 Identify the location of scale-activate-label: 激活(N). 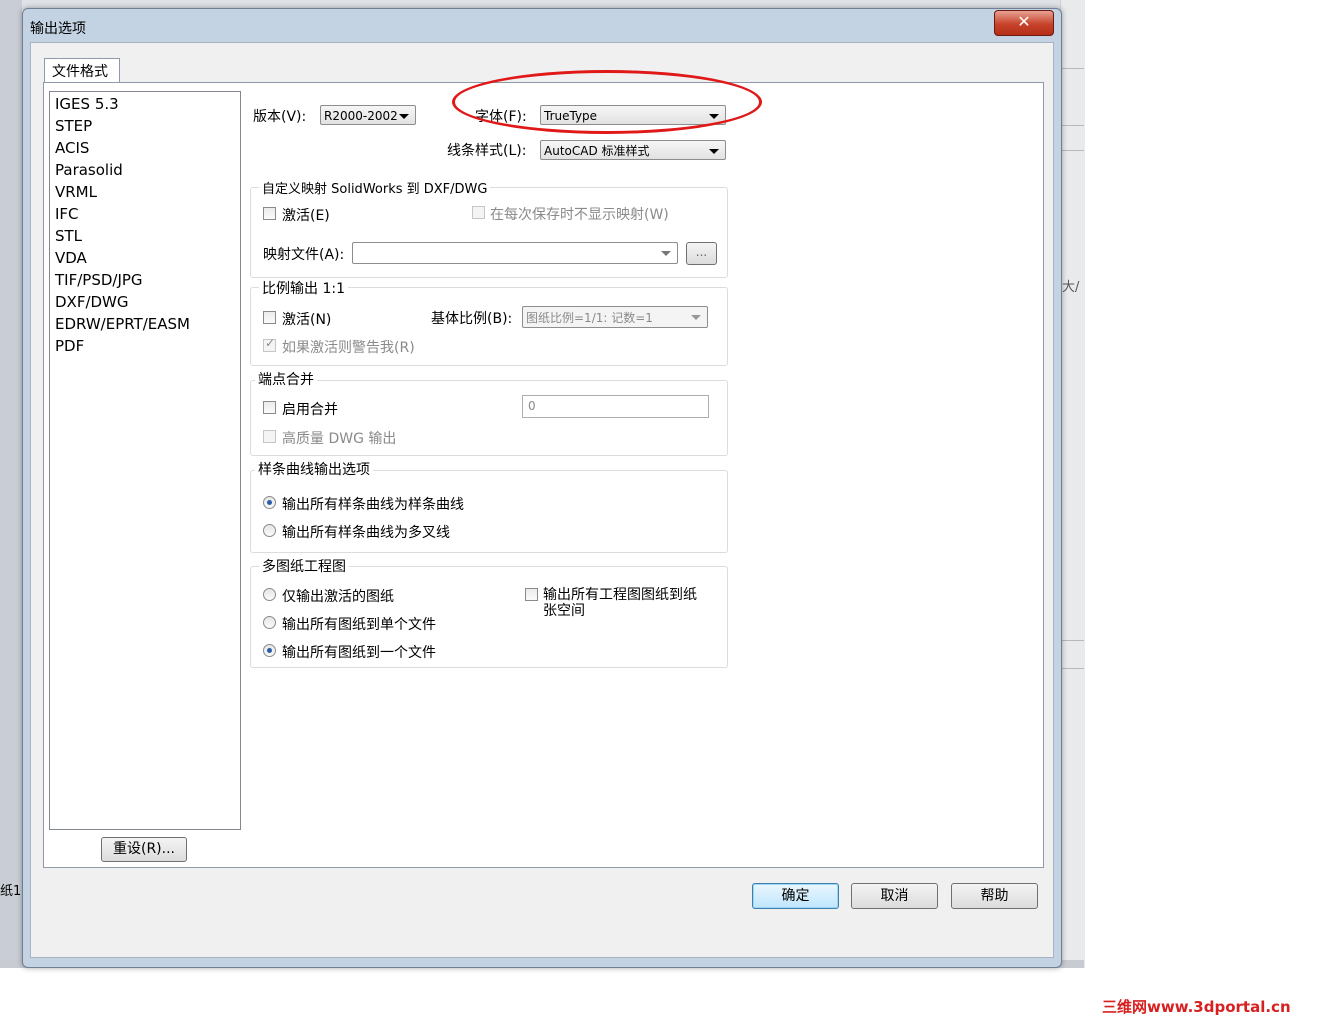
(307, 320).